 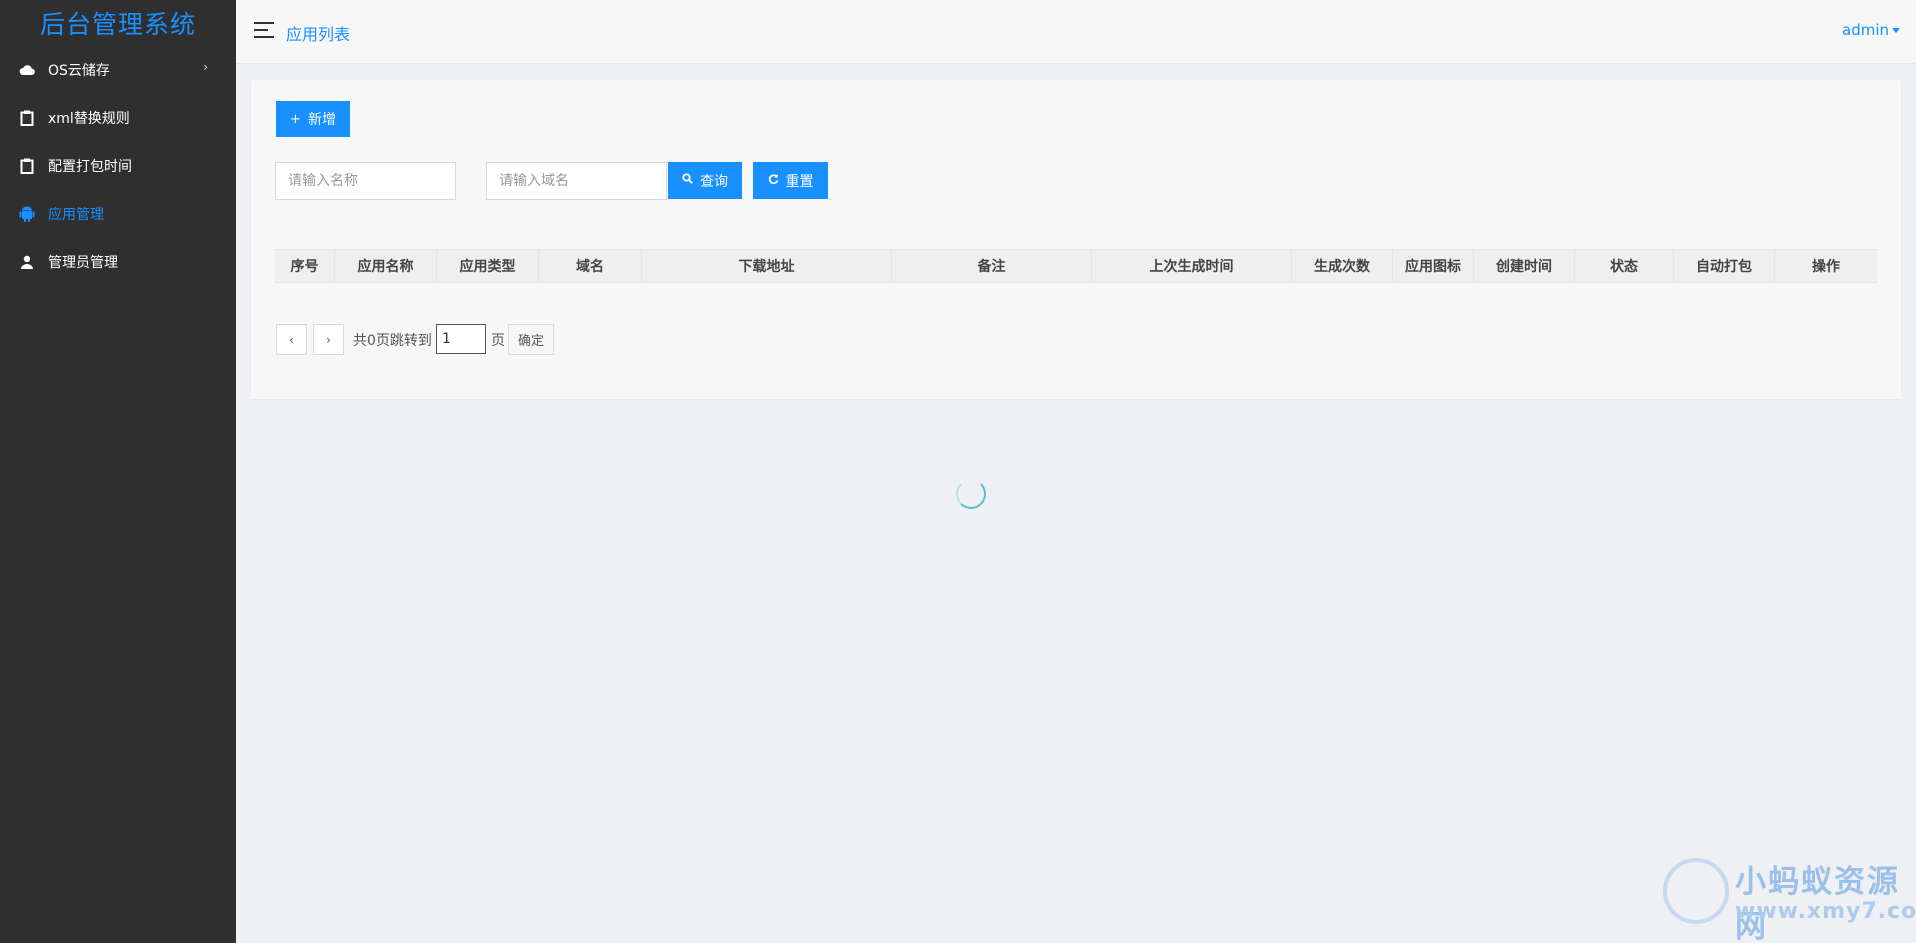 I want to click on page-title: 应用列表, so click(x=318, y=34).